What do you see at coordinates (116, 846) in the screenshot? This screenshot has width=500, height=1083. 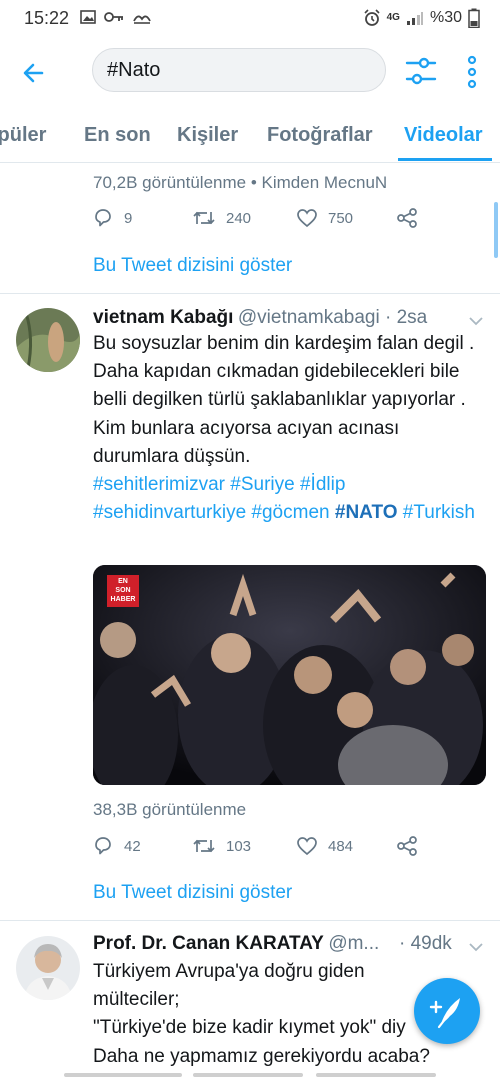 I see `reply-button: 42` at bounding box center [116, 846].